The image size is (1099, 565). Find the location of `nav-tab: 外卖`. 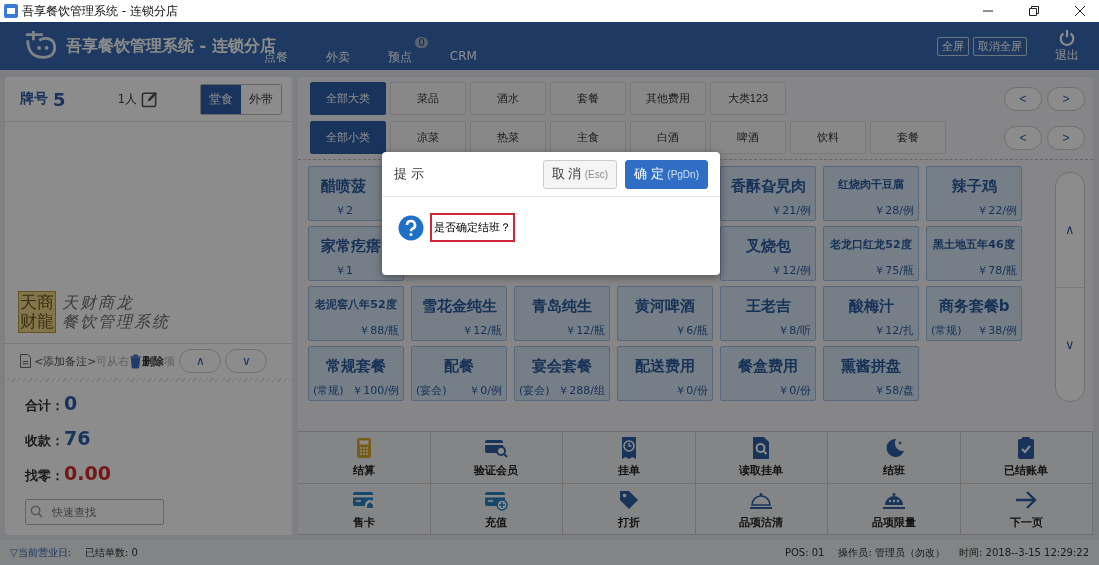

nav-tab: 外卖 is located at coordinates (337, 57).